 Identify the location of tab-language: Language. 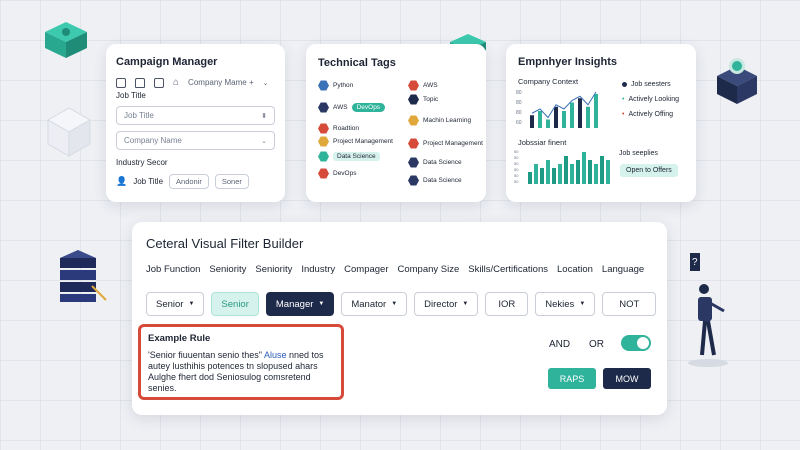
(623, 269).